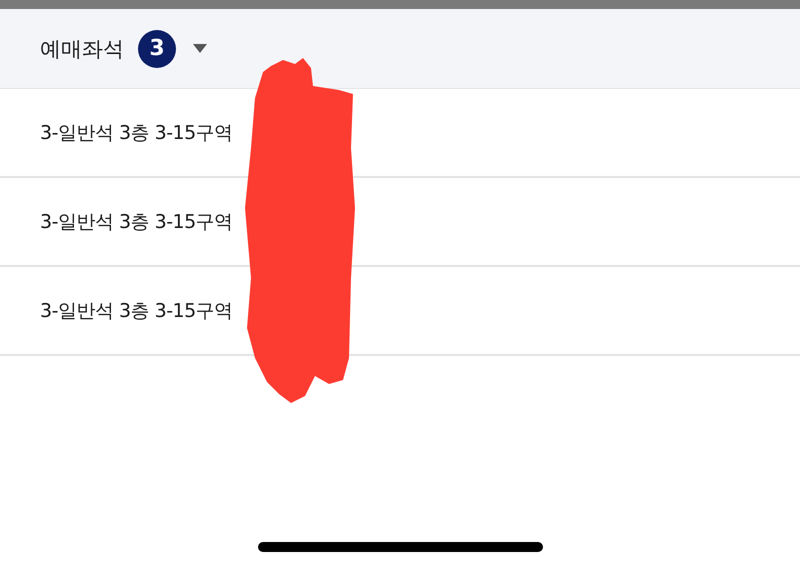 Image resolution: width=800 pixels, height=569 pixels. What do you see at coordinates (200, 48) in the screenshot?
I see `caret-icon` at bounding box center [200, 48].